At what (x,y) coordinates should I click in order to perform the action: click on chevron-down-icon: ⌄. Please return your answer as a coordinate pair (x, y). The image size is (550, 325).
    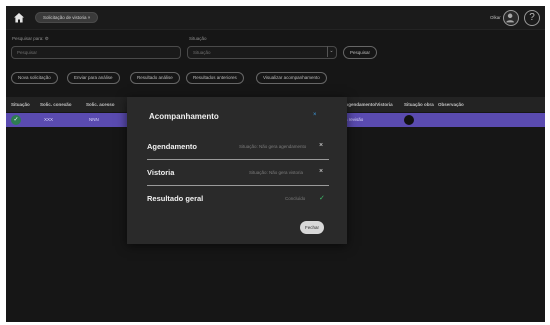
    Looking at the image, I should click on (331, 51).